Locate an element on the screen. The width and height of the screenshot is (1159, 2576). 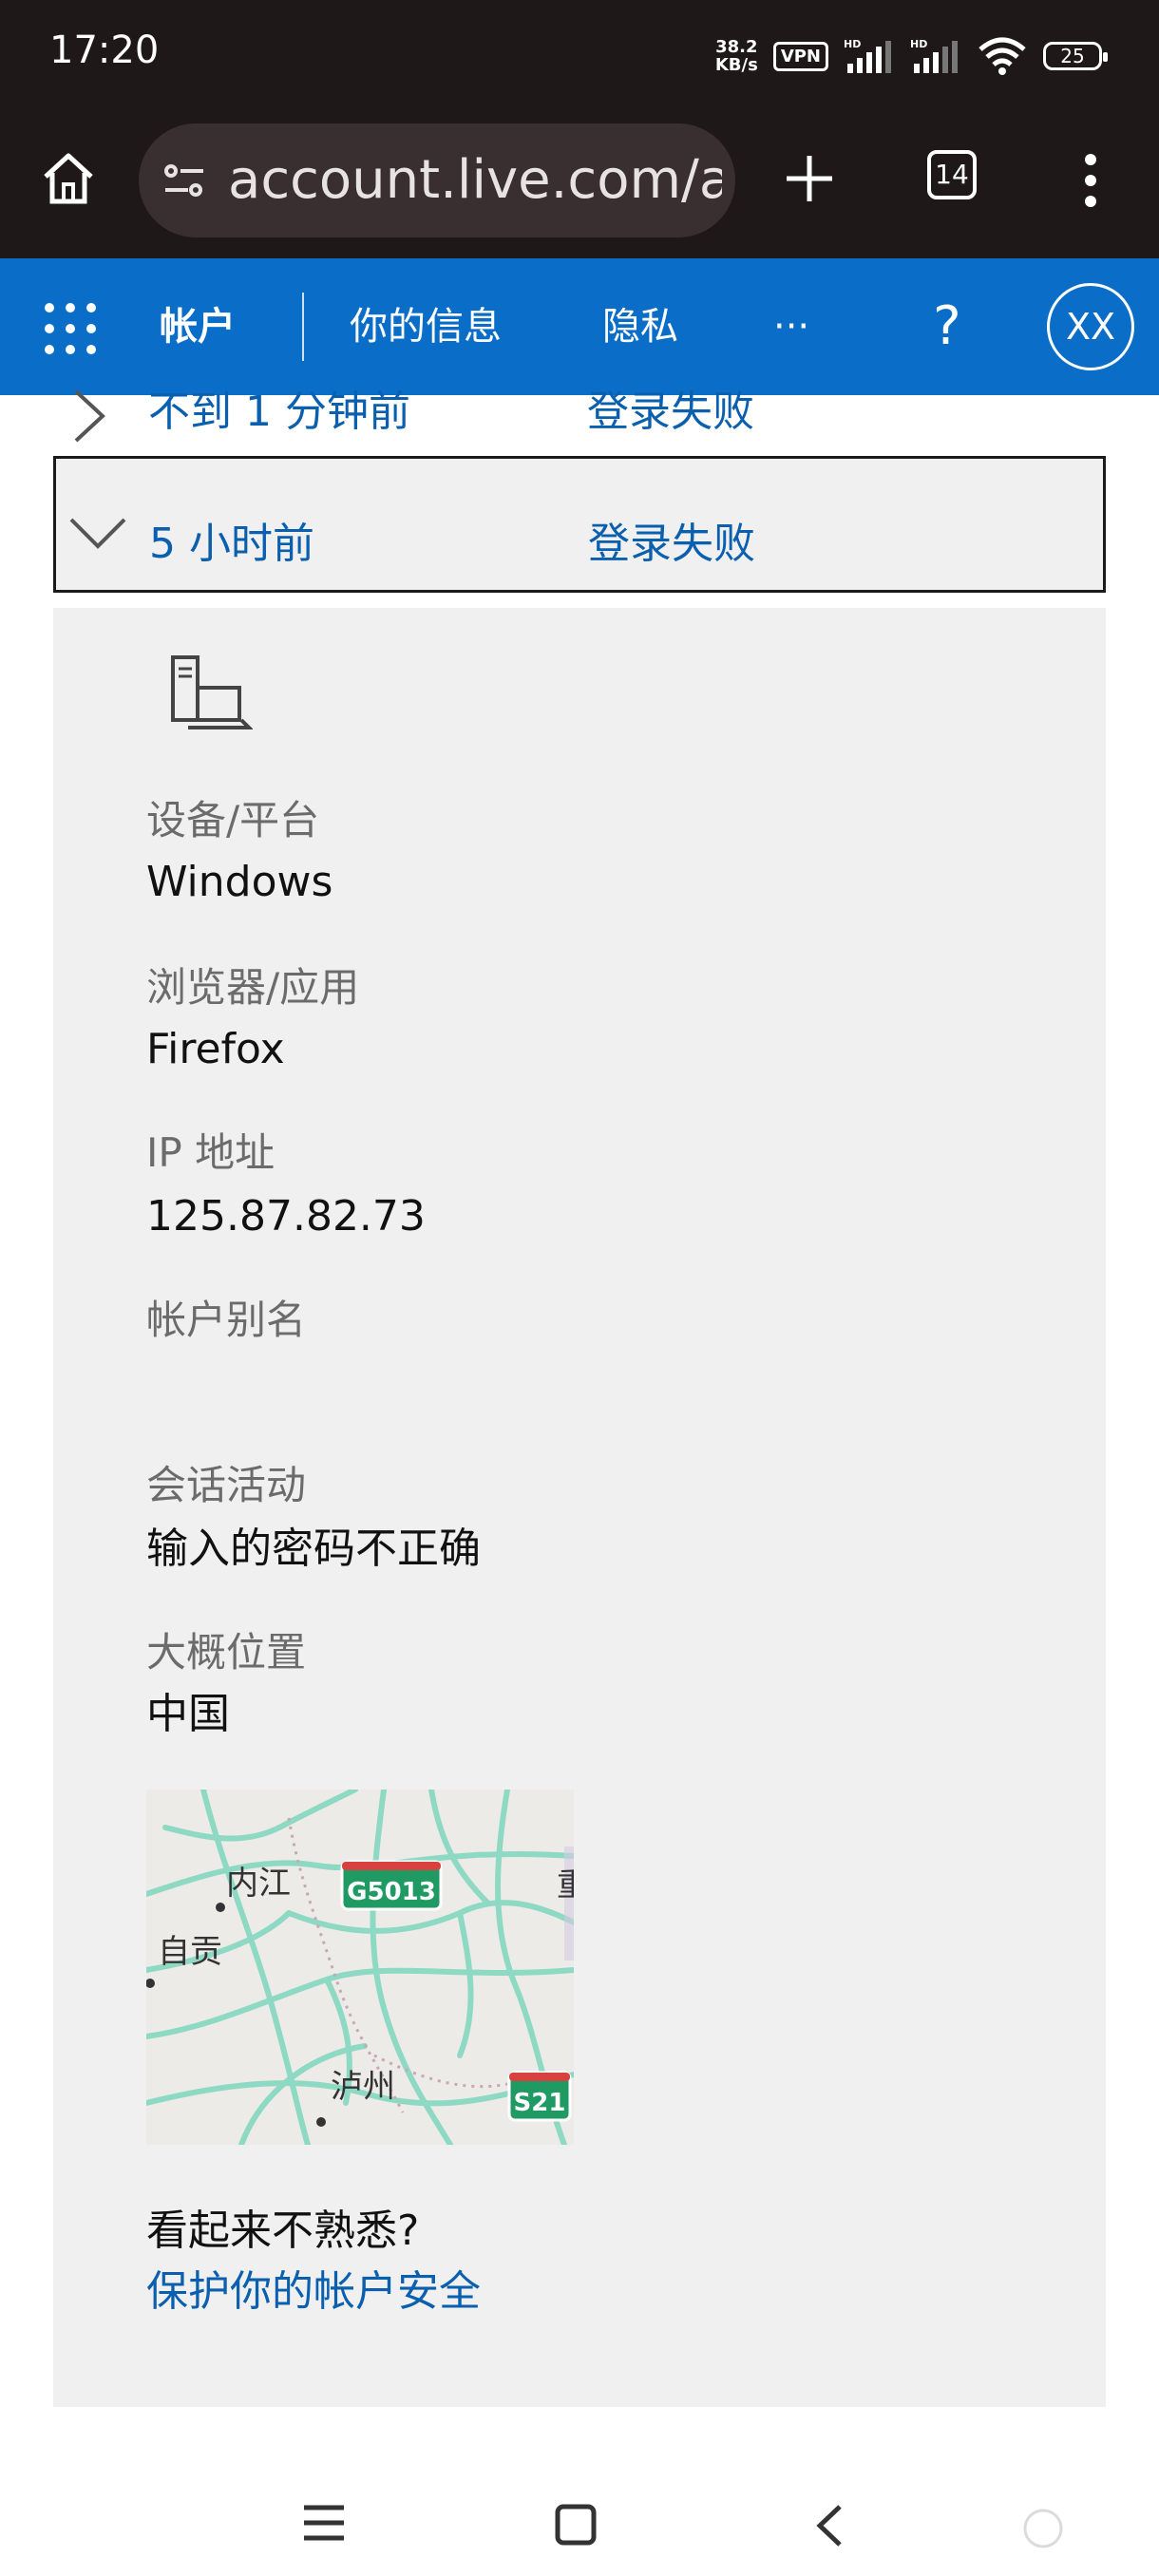
browser-value: Firefox is located at coordinates (215, 1049).